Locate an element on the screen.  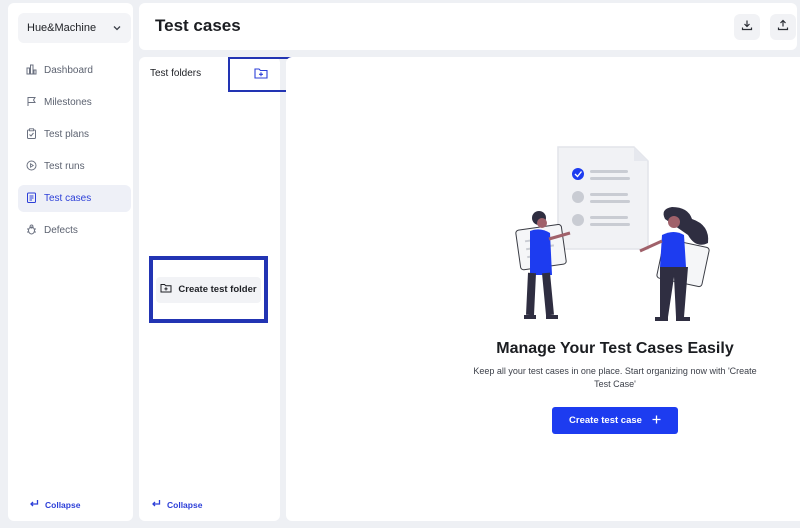
play-circle-icon is located at coordinates (31, 167).